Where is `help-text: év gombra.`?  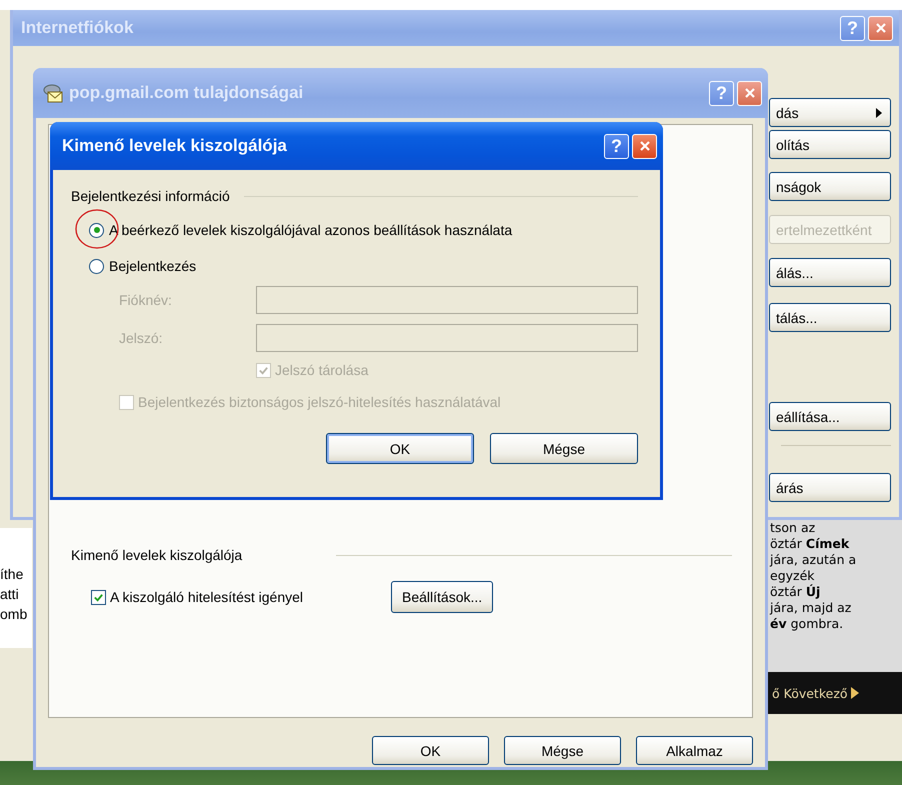 help-text: év gombra. is located at coordinates (807, 624).